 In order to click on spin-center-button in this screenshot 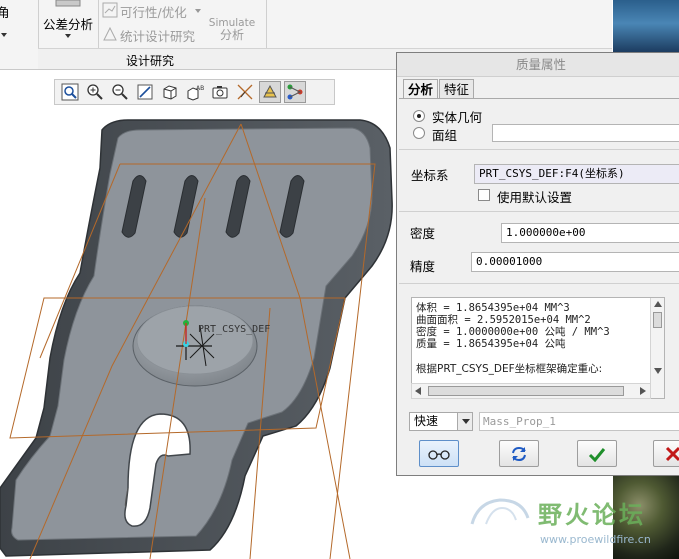, I will do `click(270, 92)`.